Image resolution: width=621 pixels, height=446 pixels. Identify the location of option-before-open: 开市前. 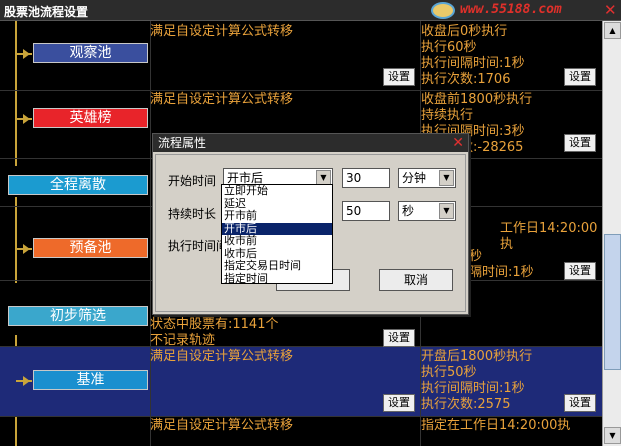
(277, 216).